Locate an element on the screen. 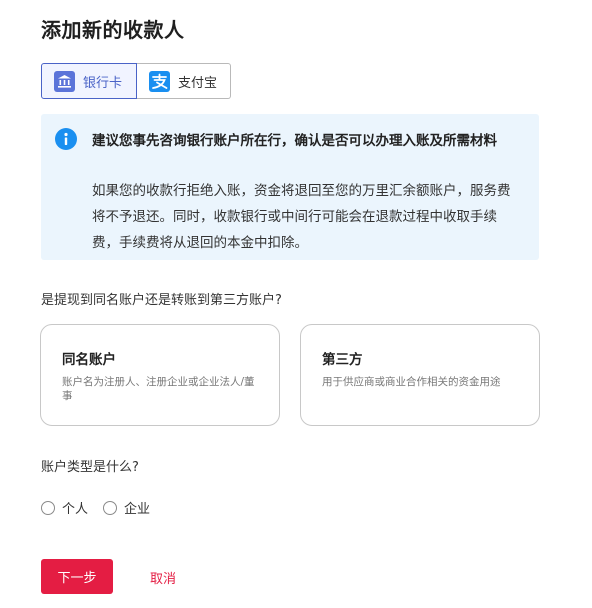 Image resolution: width=592 pixels, height=608 pixels. account-type-question: 账户类型是什么? is located at coordinates (90, 467).